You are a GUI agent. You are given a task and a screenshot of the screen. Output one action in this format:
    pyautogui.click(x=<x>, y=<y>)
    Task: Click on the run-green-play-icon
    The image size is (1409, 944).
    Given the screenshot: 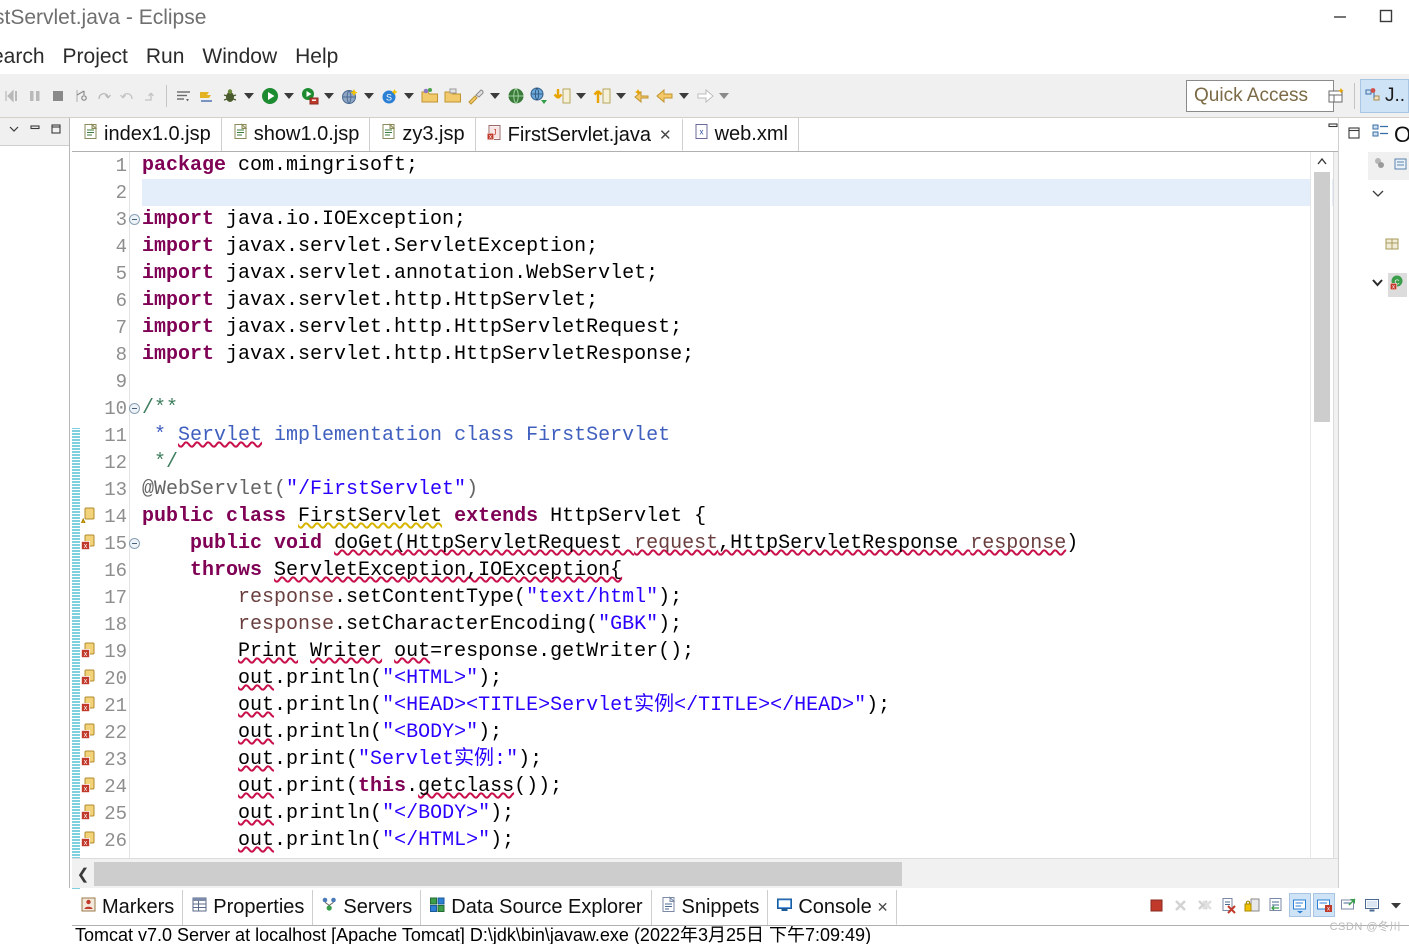 What is the action you would take?
    pyautogui.click(x=269, y=96)
    